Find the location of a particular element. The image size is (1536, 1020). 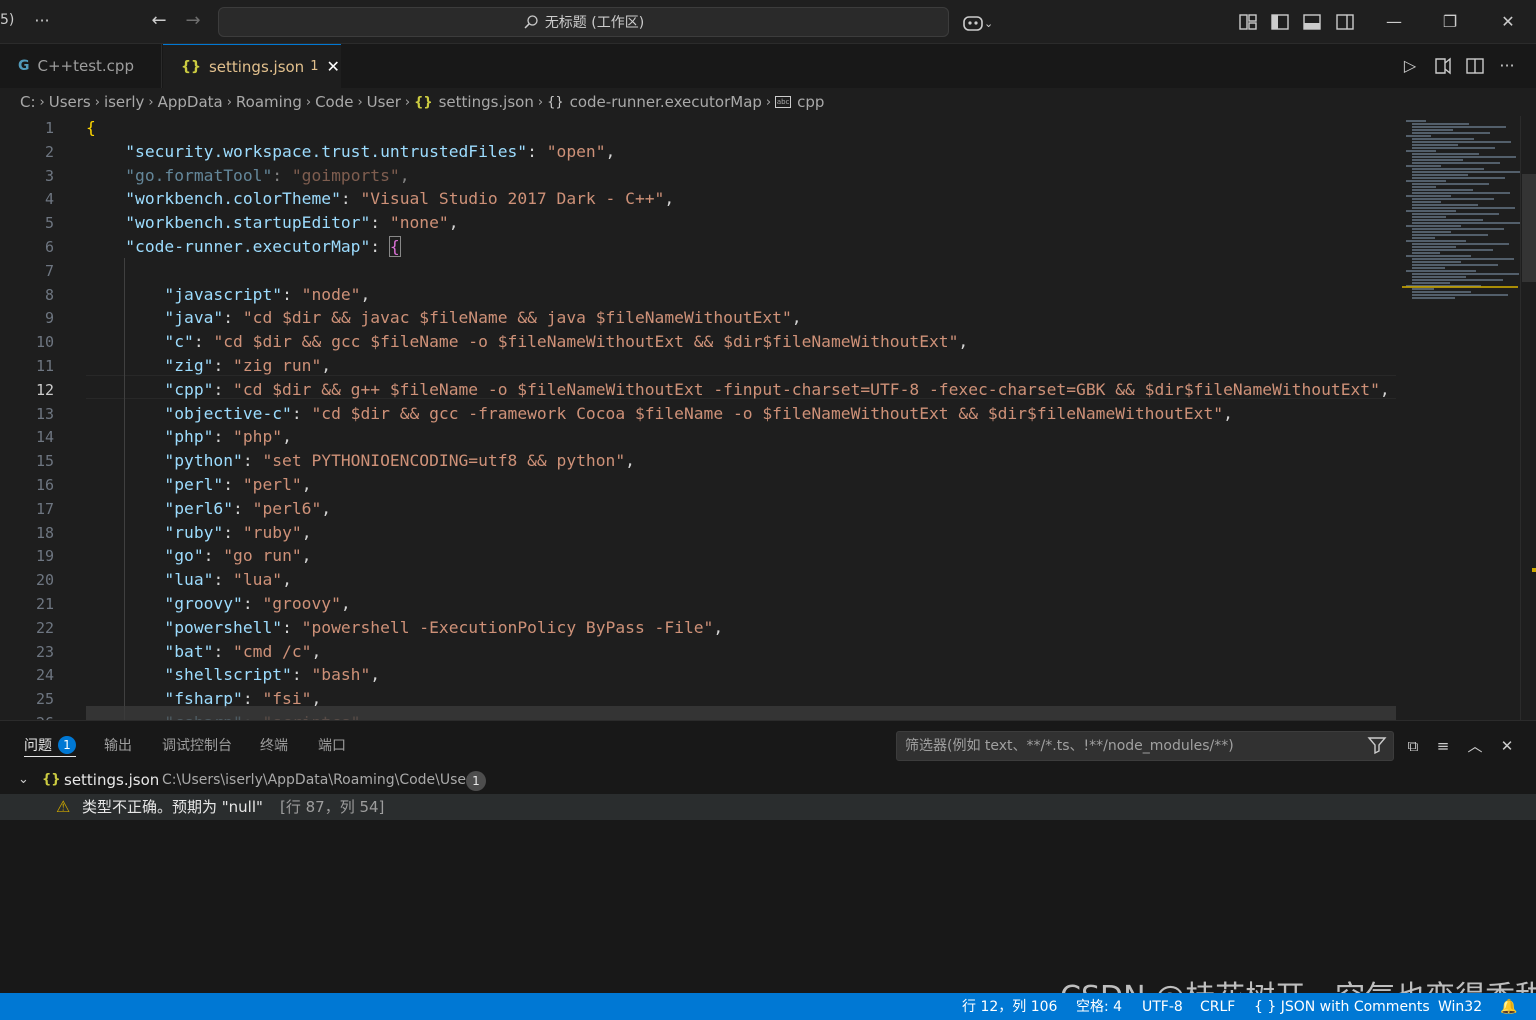

code-line: "go.formatTool": "goimports", is located at coordinates (247, 176).